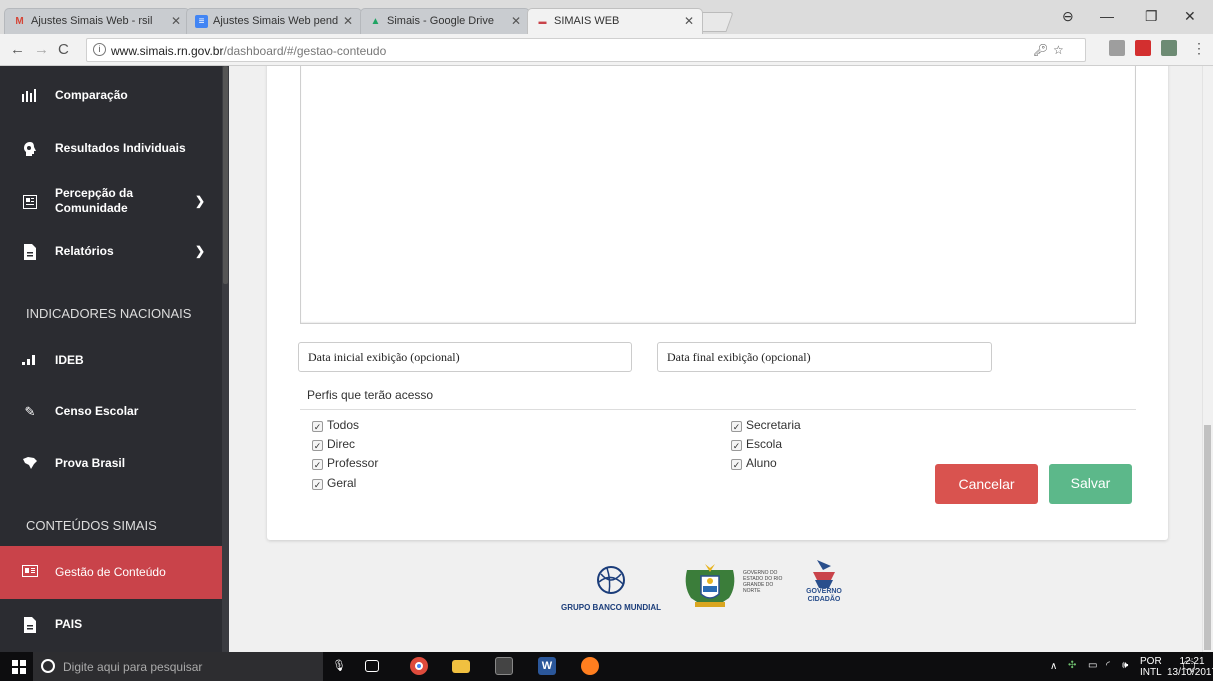  Describe the element at coordinates (756, 444) in the screenshot. I see `checkbox-escola: ✓ Escola` at that location.